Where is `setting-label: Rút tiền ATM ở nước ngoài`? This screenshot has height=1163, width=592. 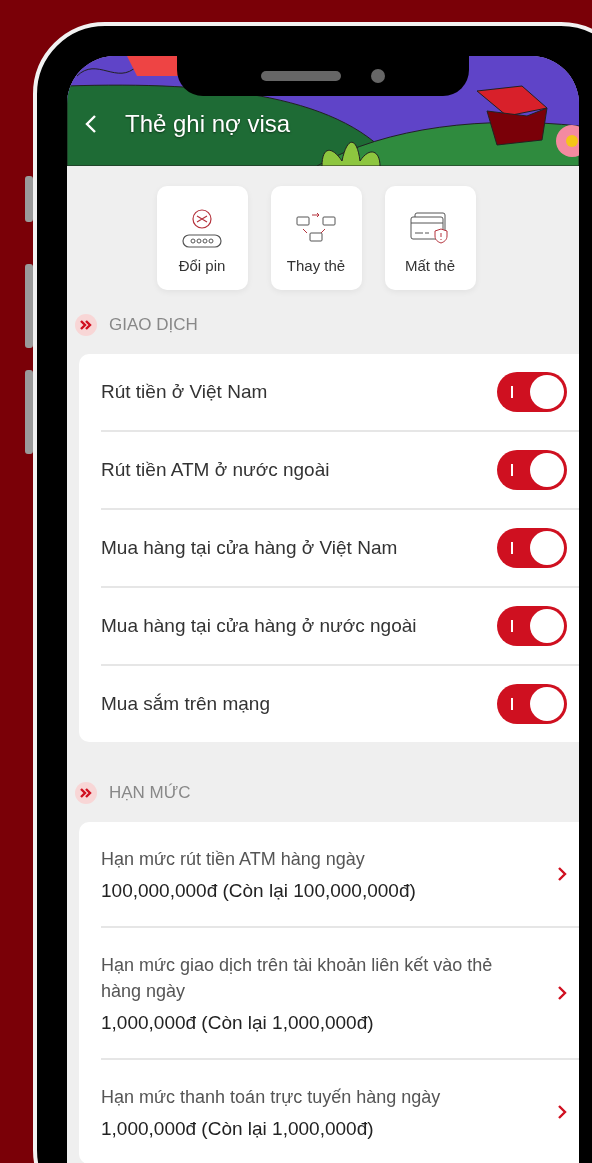 setting-label: Rút tiền ATM ở nước ngoài is located at coordinates (215, 470).